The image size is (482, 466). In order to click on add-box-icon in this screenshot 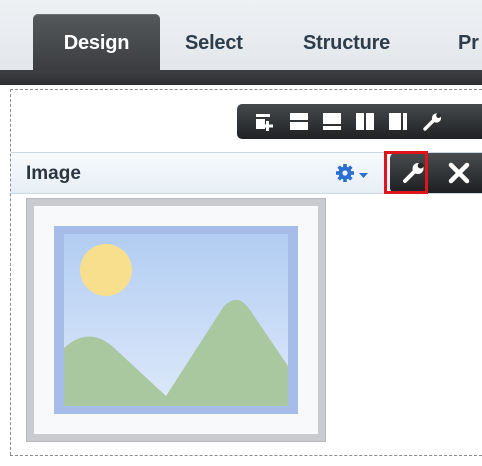, I will do `click(264, 122)`.